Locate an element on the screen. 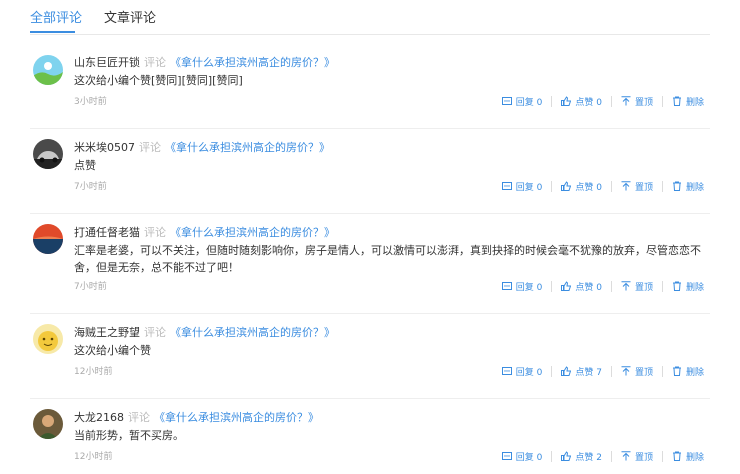 This screenshot has width=740, height=474. comment-text: 点赞 is located at coordinates (85, 165).